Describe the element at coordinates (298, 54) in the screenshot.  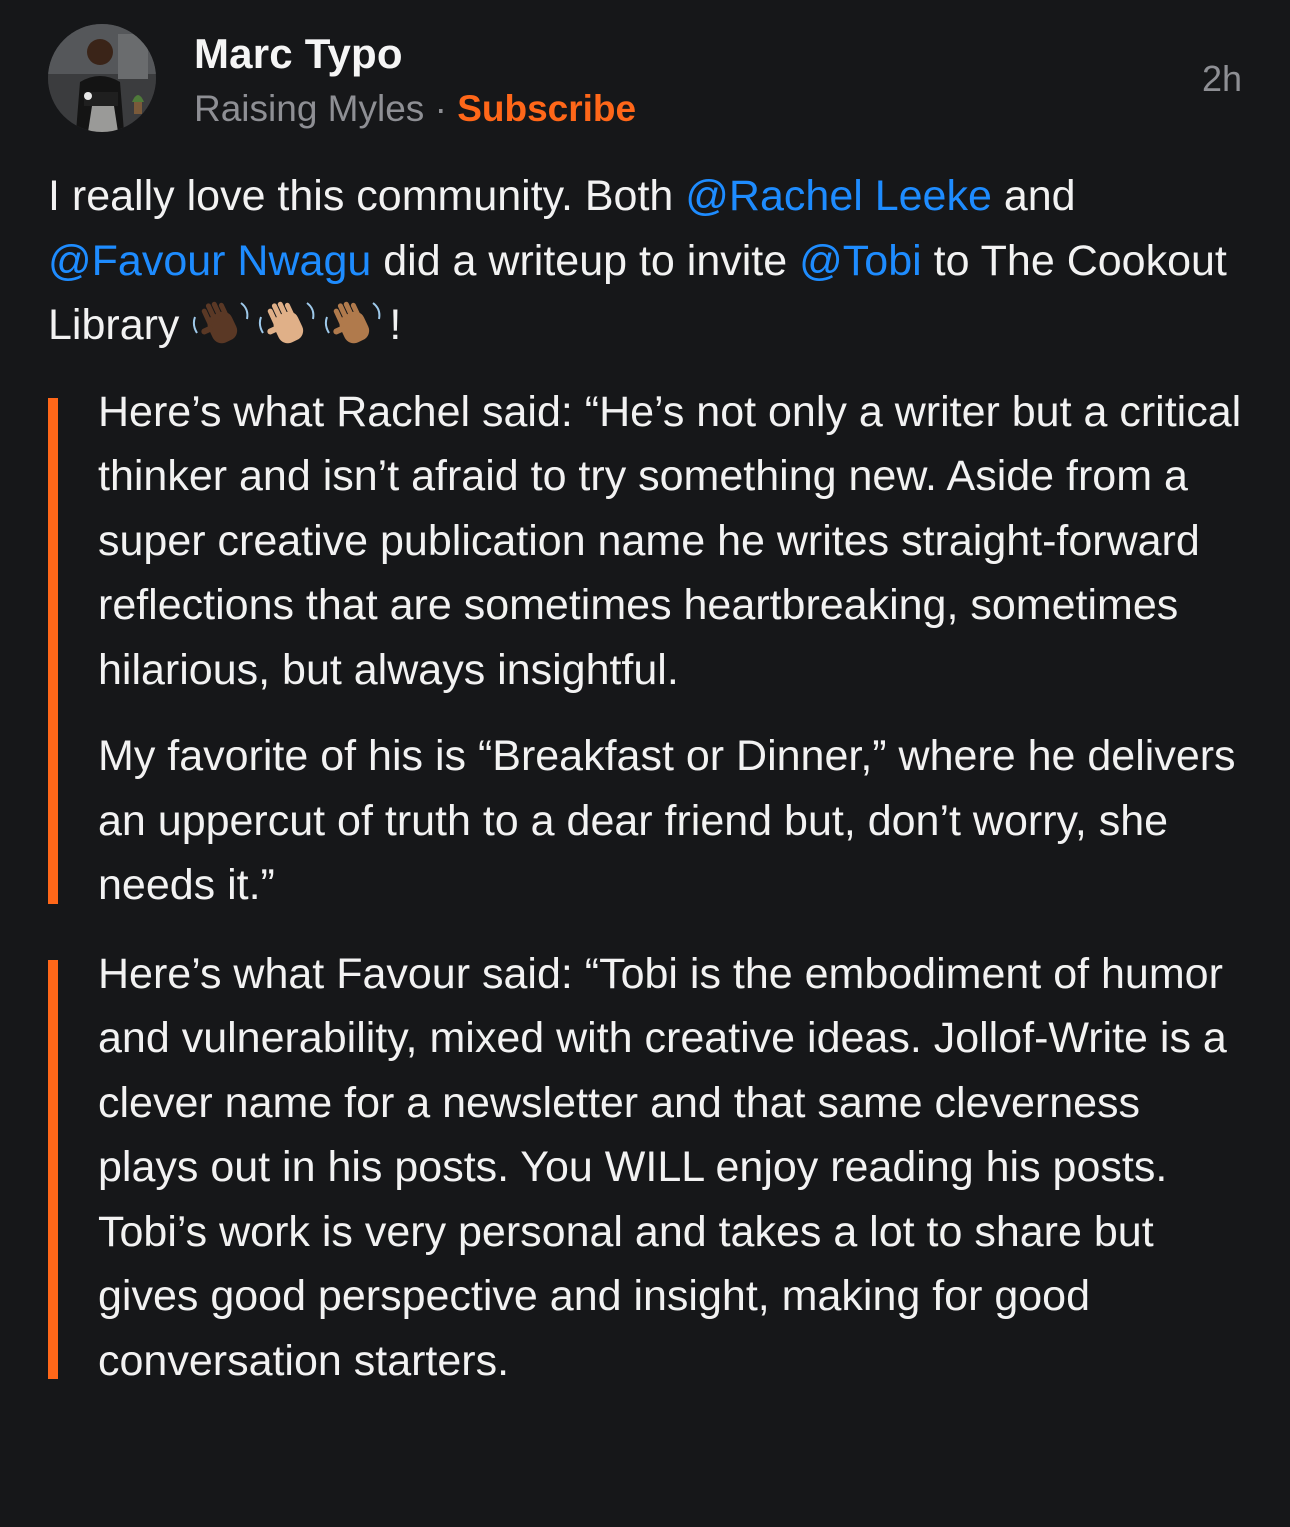
I see `author-name: Marc Typo` at that location.